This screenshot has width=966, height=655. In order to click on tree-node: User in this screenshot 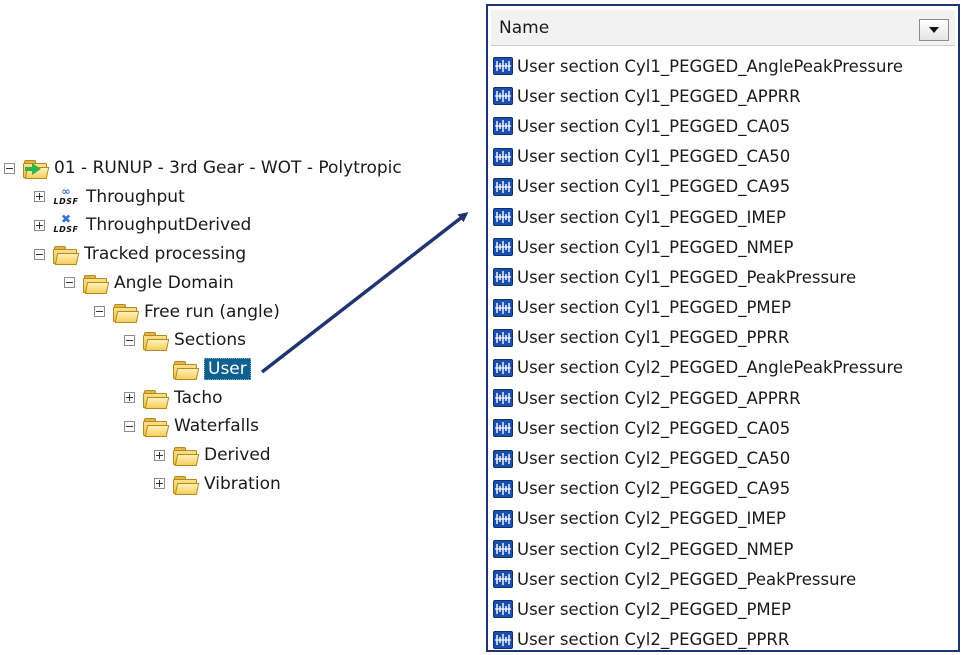, I will do `click(202, 369)`.